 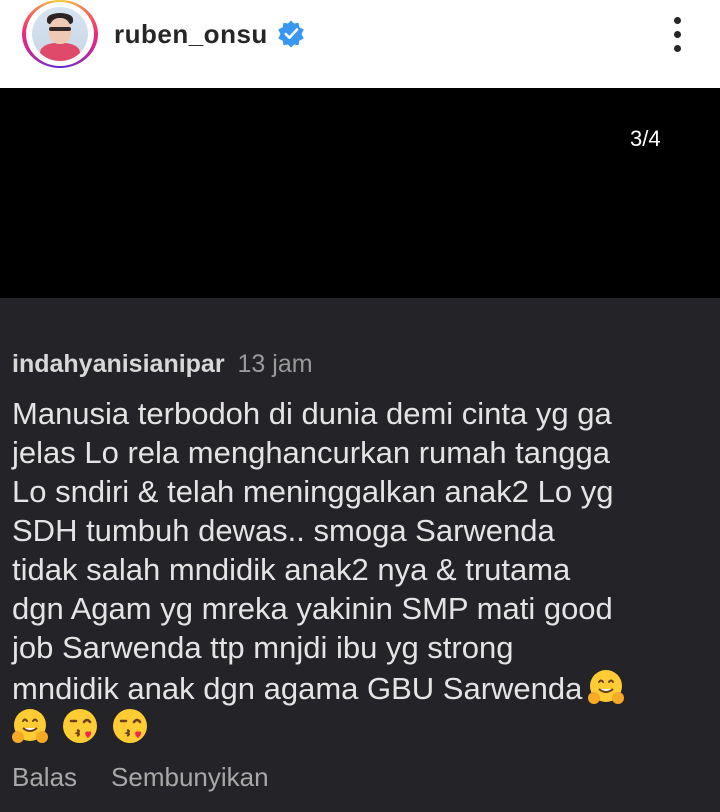 I want to click on story-ring-avatar, so click(x=60, y=34).